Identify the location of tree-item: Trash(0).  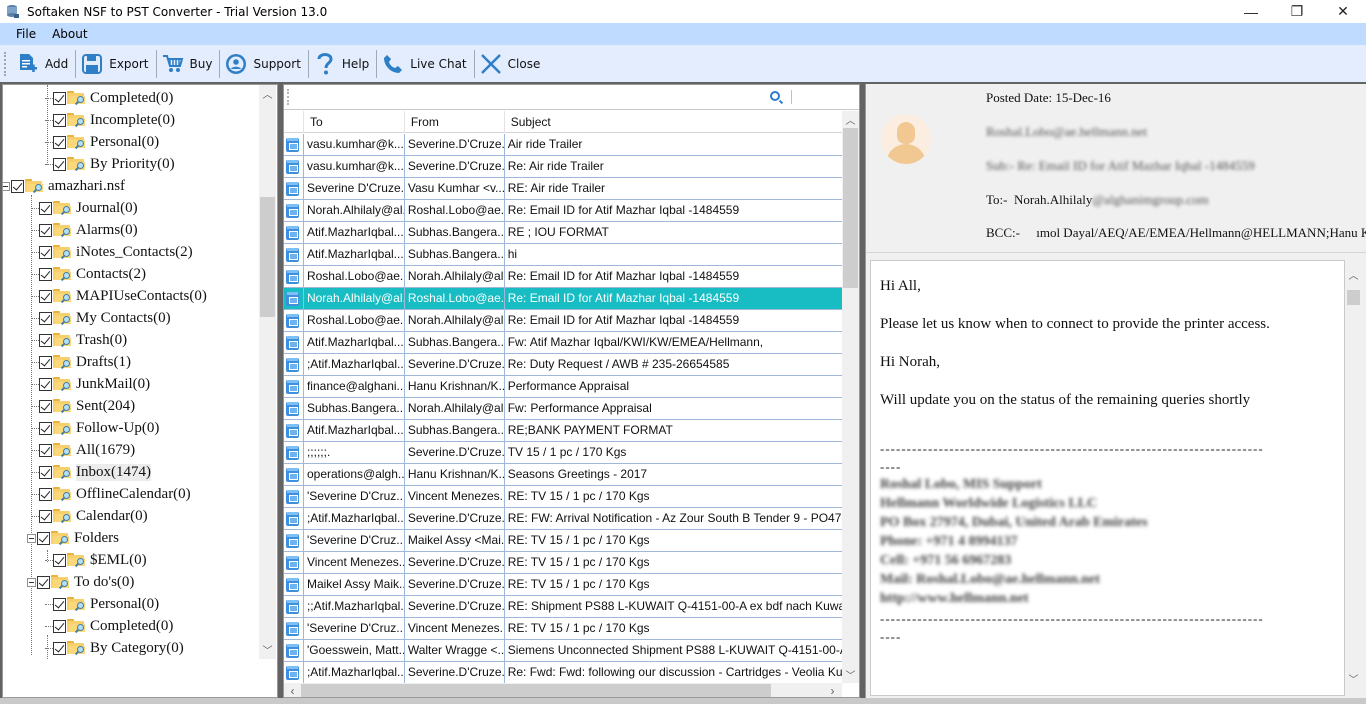
(83, 340).